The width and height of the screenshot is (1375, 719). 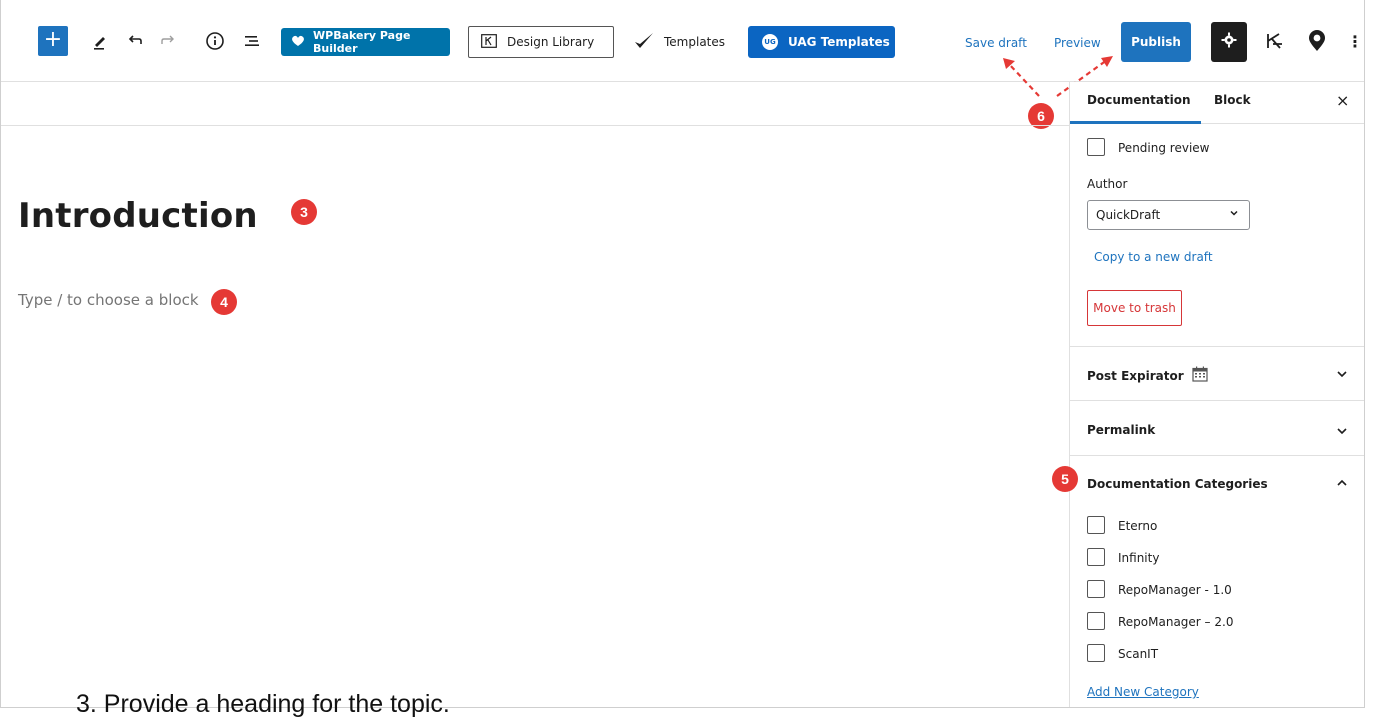 What do you see at coordinates (252, 41) in the screenshot?
I see `list-view-icon` at bounding box center [252, 41].